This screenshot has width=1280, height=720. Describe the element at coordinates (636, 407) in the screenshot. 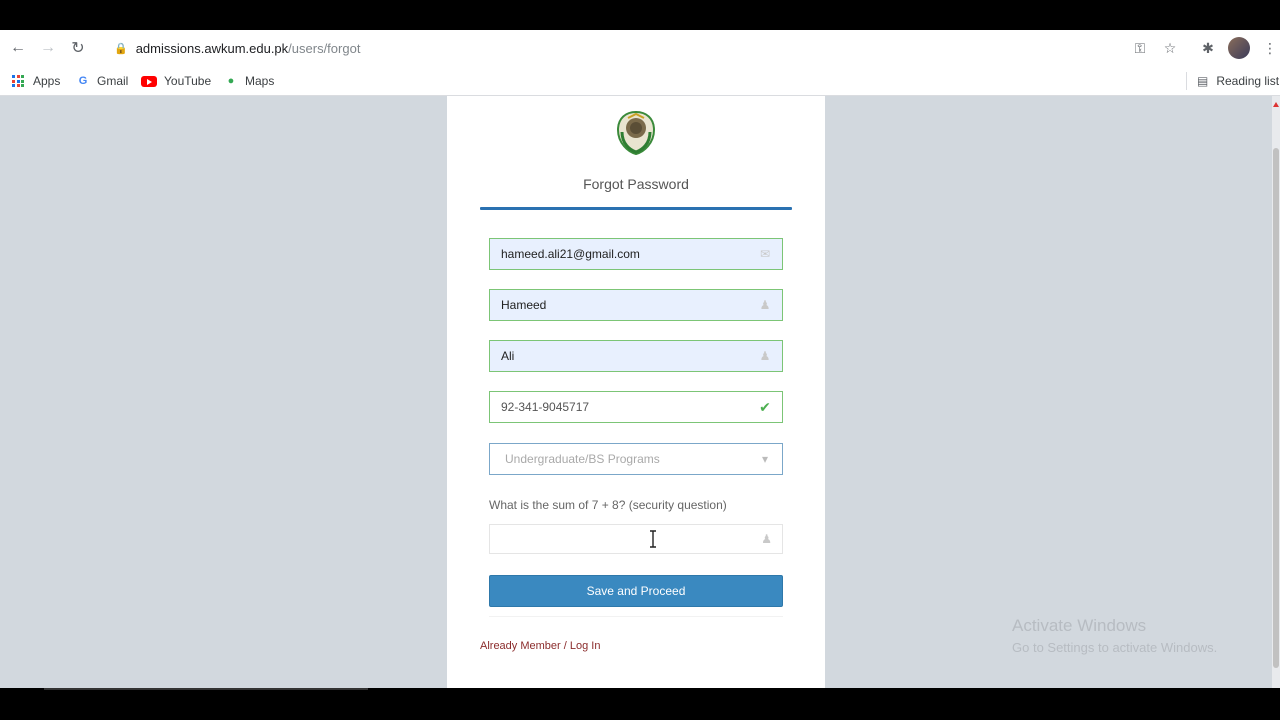

I see `phone-field: 92-341-9045717 ✔` at that location.